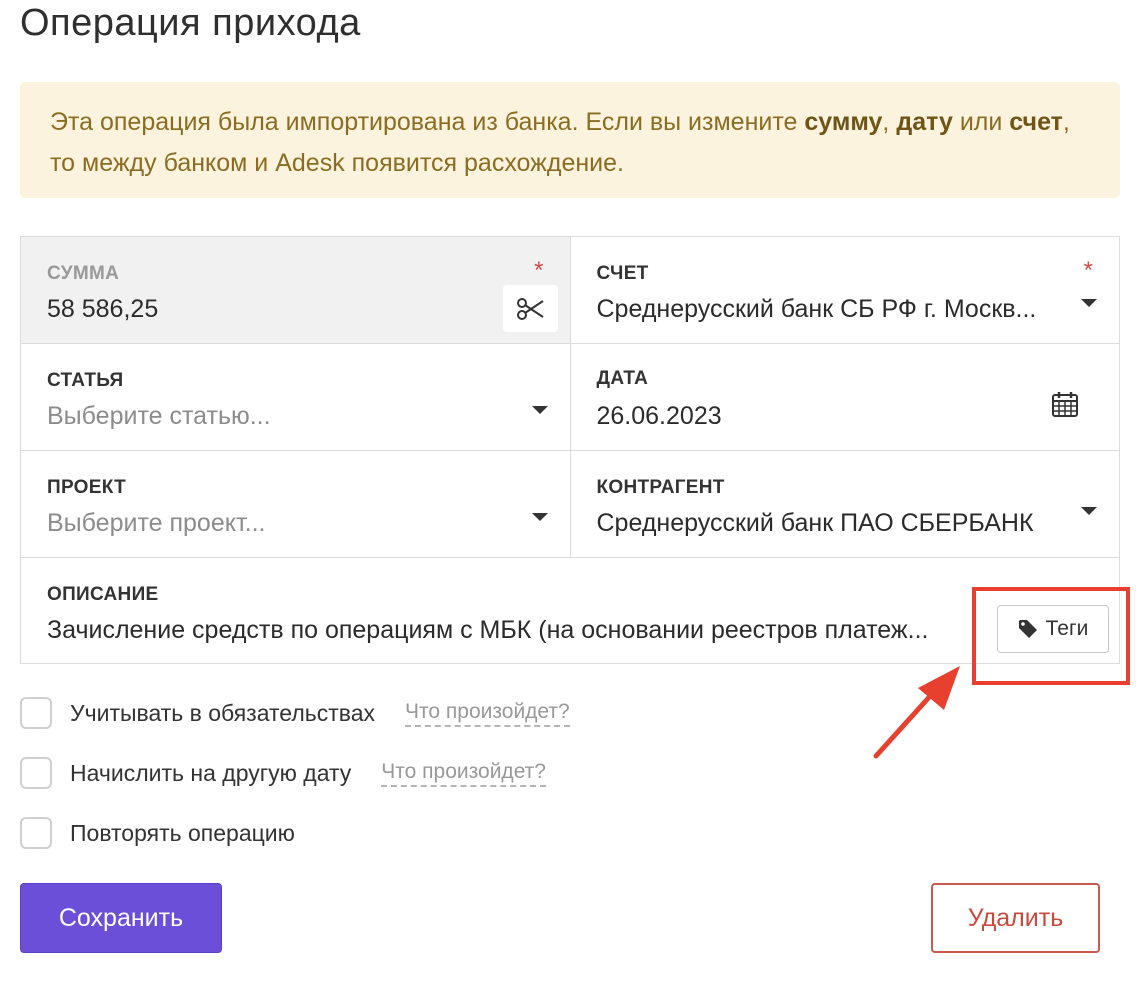 This screenshot has height=984, width=1138. What do you see at coordinates (210, 773) in the screenshot?
I see `other-date-label: Начислить на другую дату` at bounding box center [210, 773].